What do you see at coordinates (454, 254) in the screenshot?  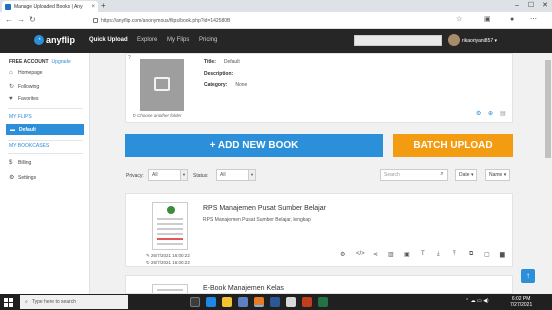 I see `upload-icon: ⤒` at bounding box center [454, 254].